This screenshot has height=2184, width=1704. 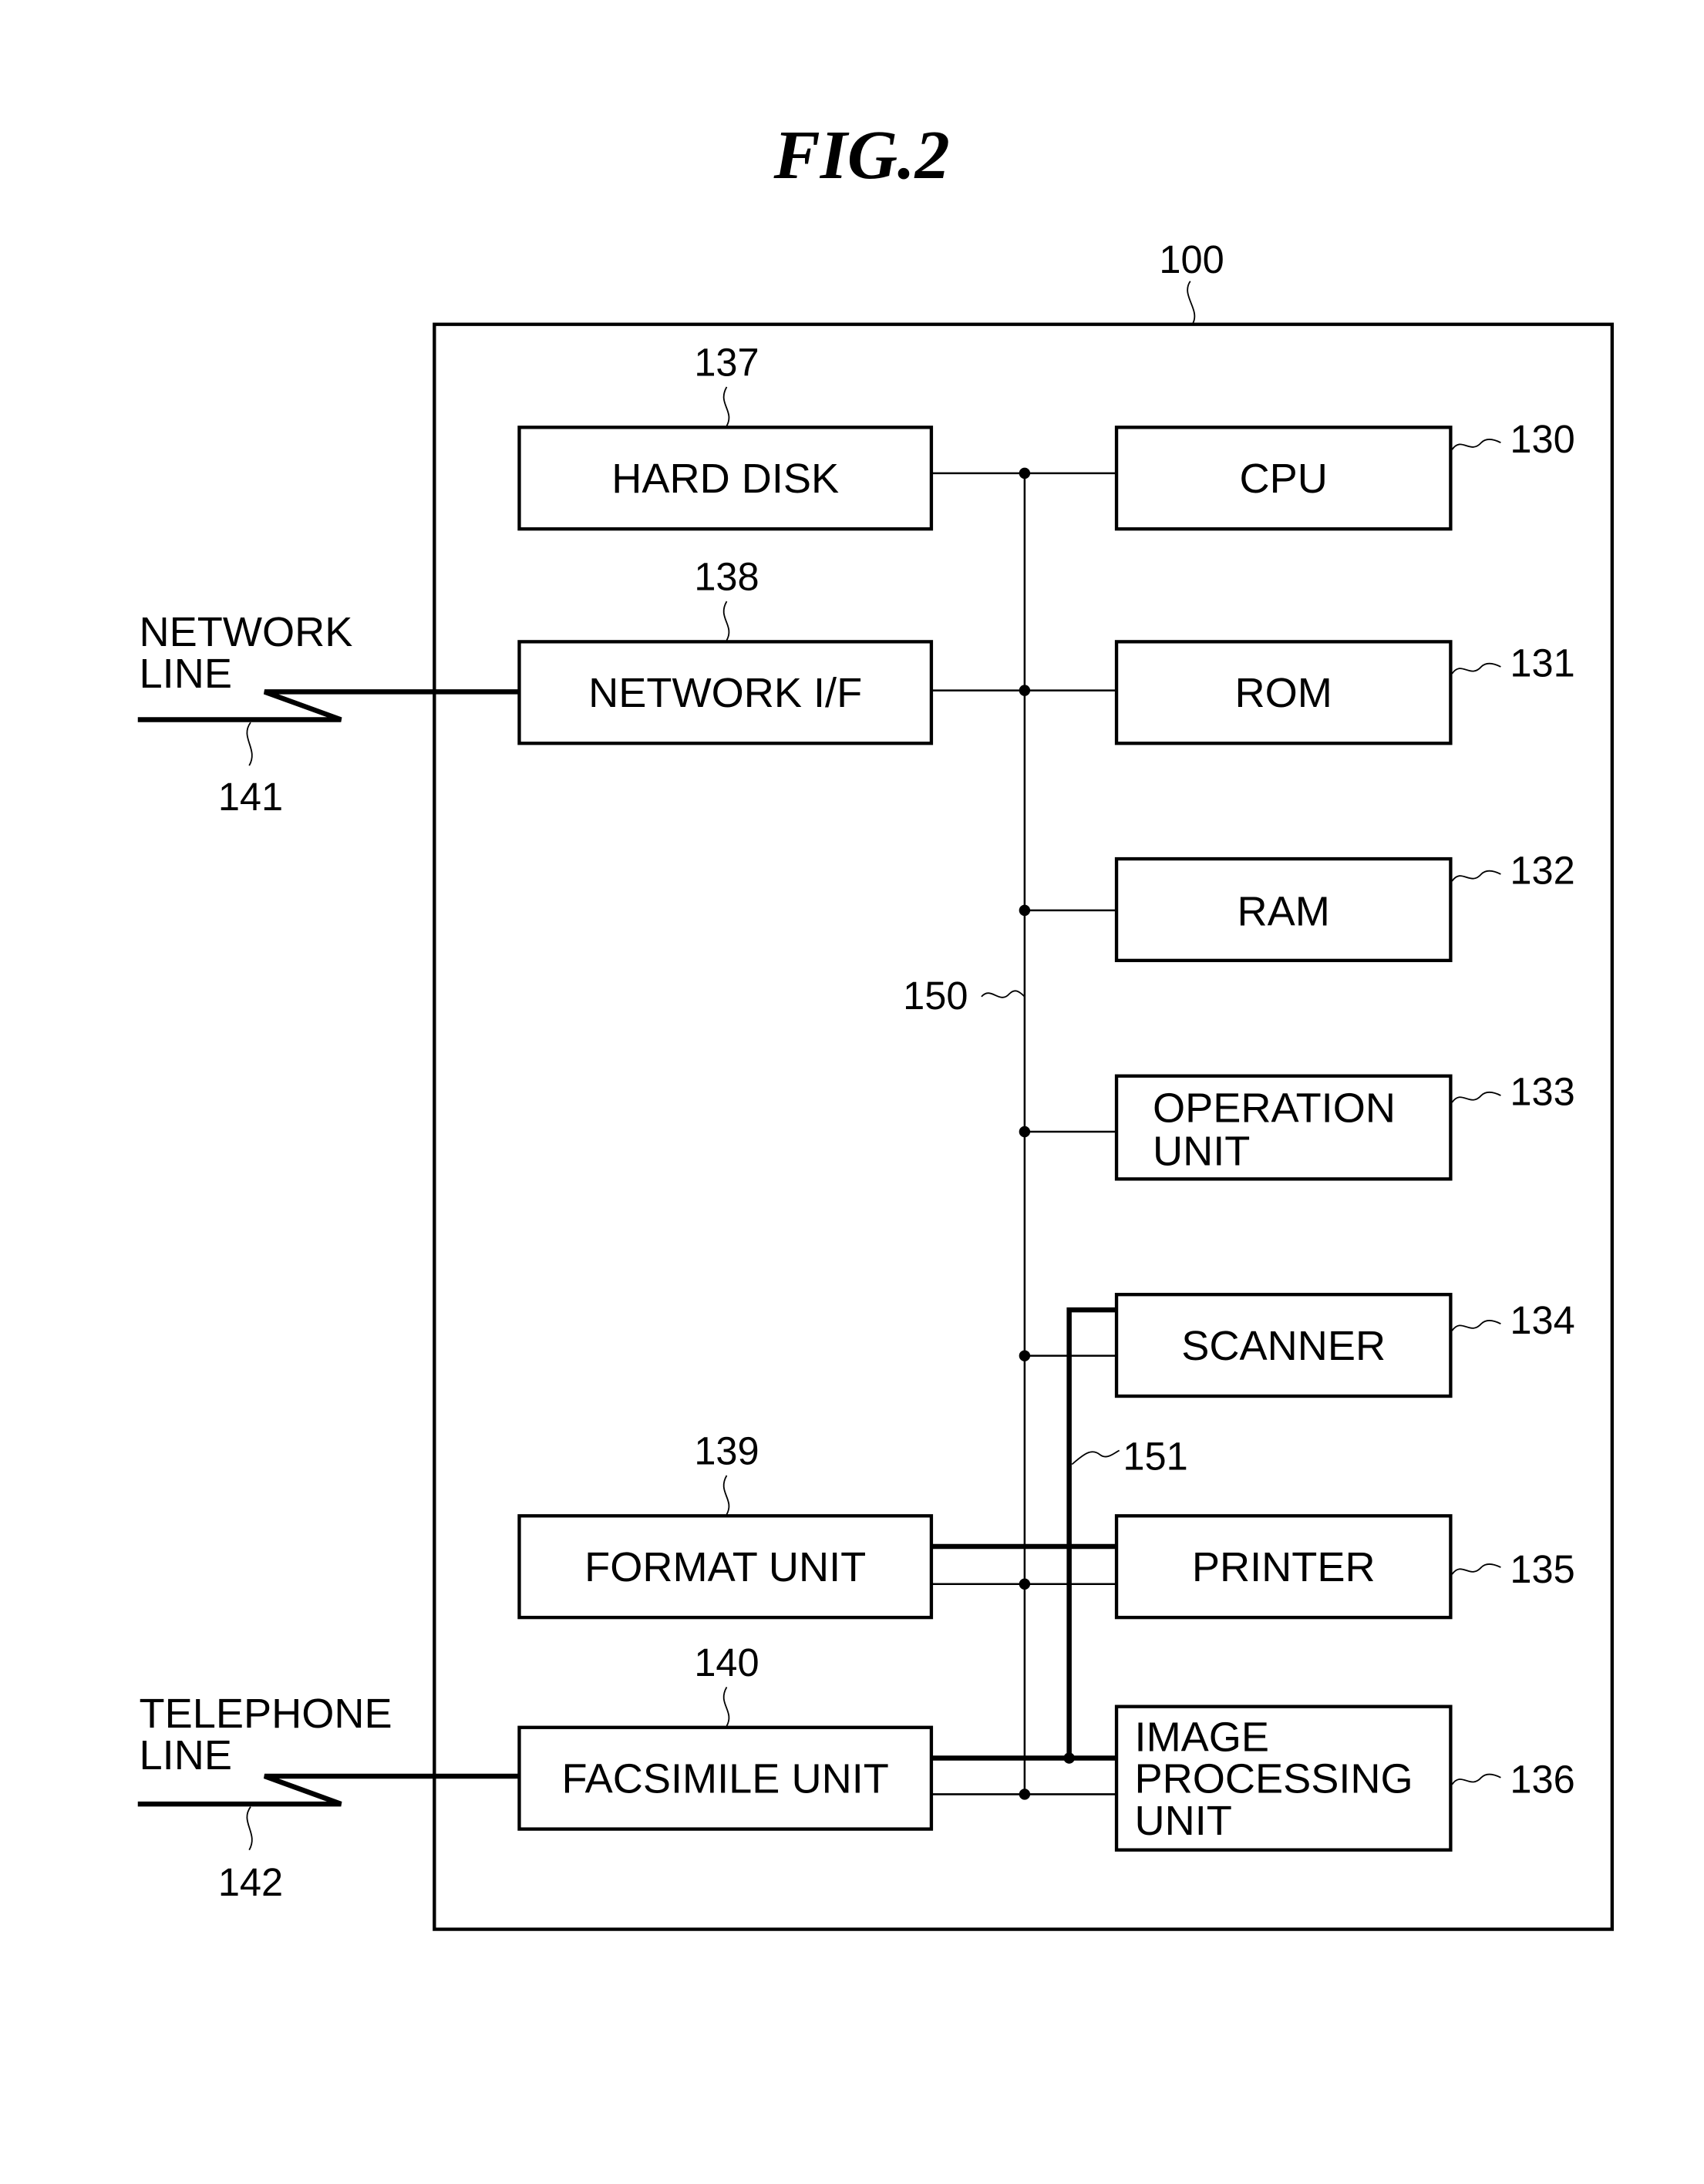 I want to click on scanner-ref: 134, so click(x=1542, y=1320).